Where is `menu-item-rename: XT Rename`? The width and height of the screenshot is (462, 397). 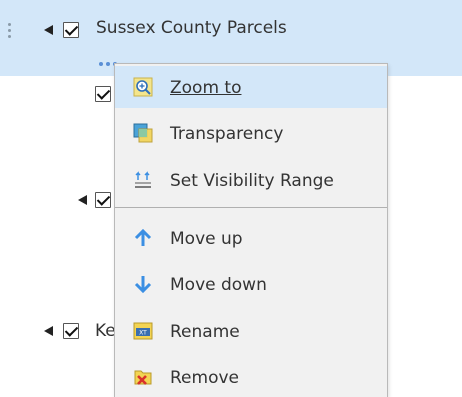 menu-item-rename: XT Rename is located at coordinates (251, 331).